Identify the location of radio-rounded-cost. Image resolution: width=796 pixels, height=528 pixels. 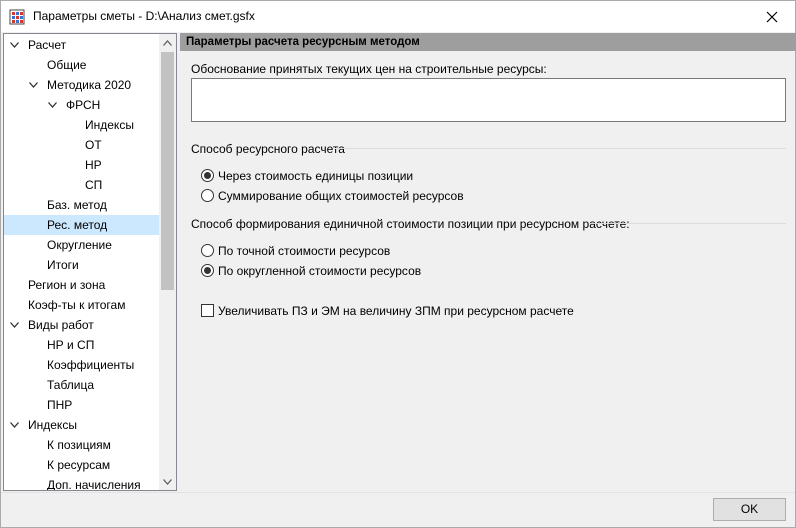
(207, 270).